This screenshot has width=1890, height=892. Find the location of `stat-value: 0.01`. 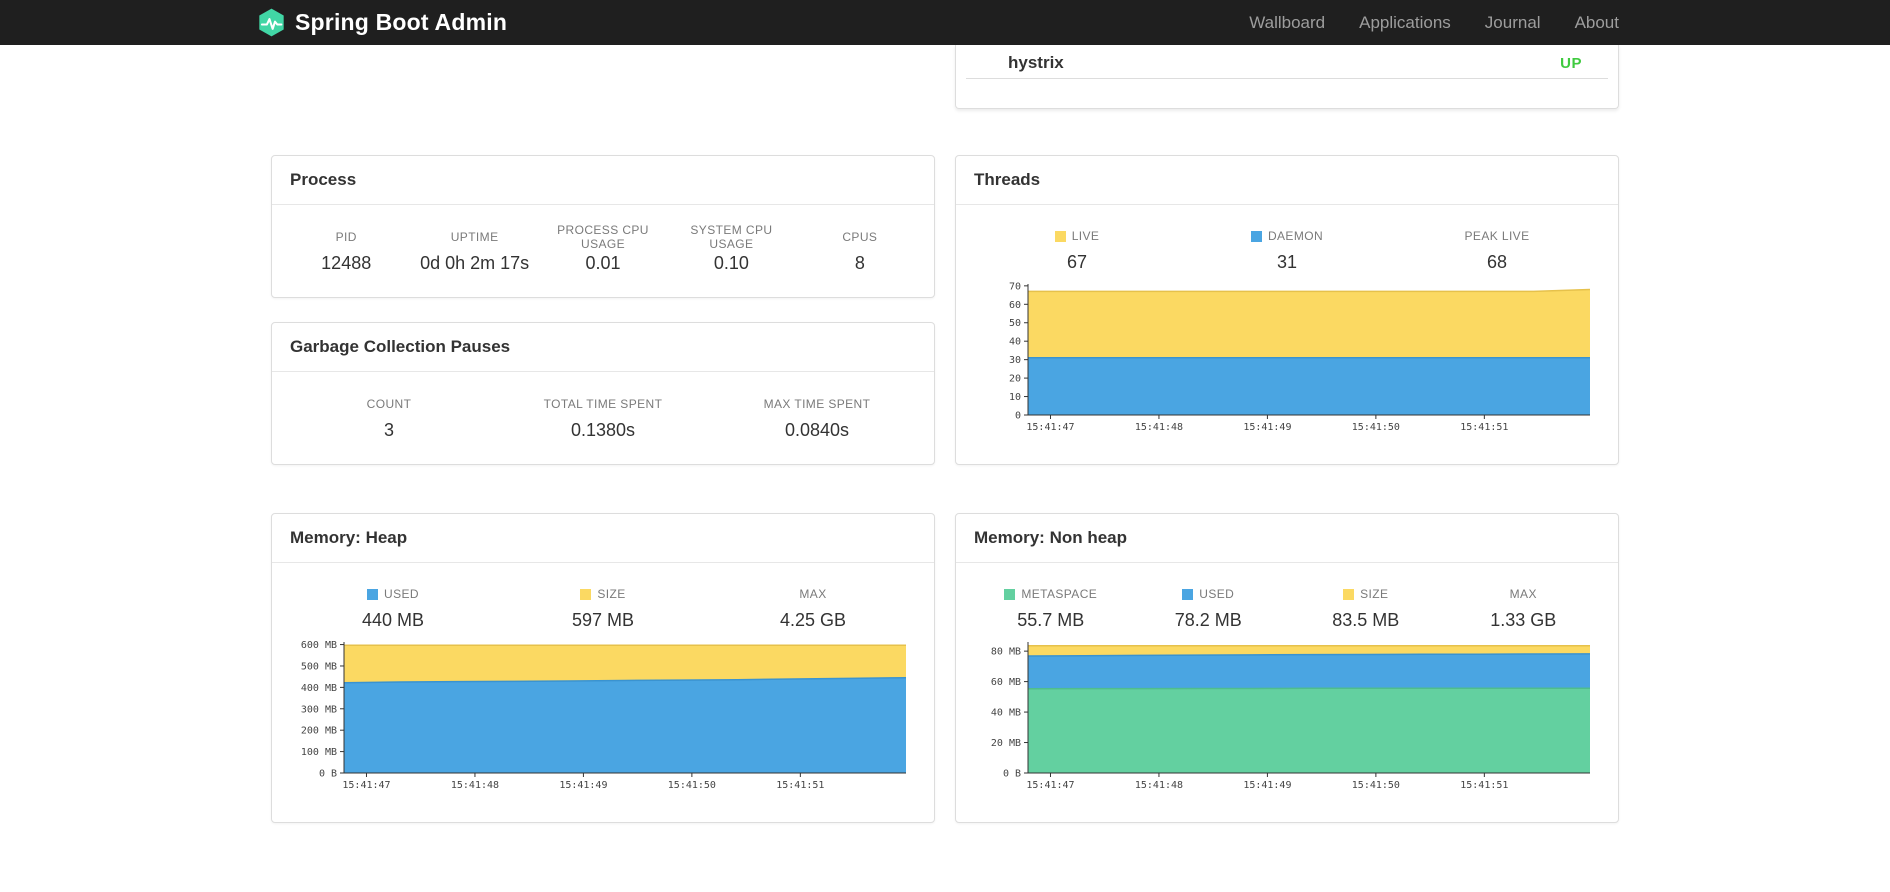

stat-value: 0.01 is located at coordinates (603, 262).